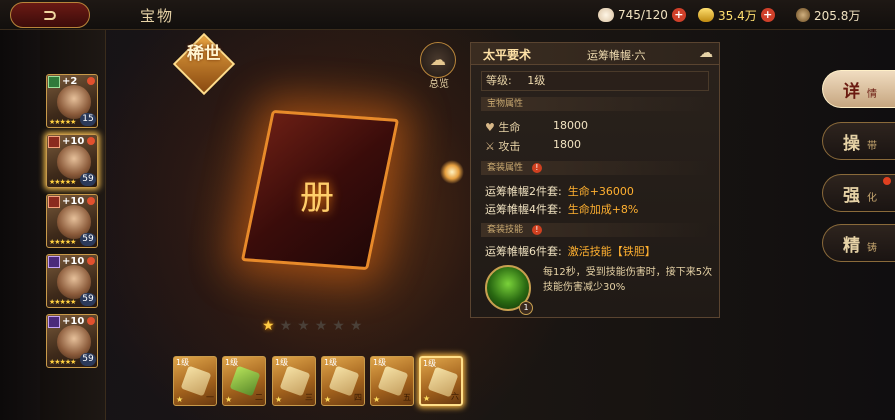 The height and width of the screenshot is (420, 895). Describe the element at coordinates (259, 397) in the screenshot. I see `slot-index: 二` at that location.